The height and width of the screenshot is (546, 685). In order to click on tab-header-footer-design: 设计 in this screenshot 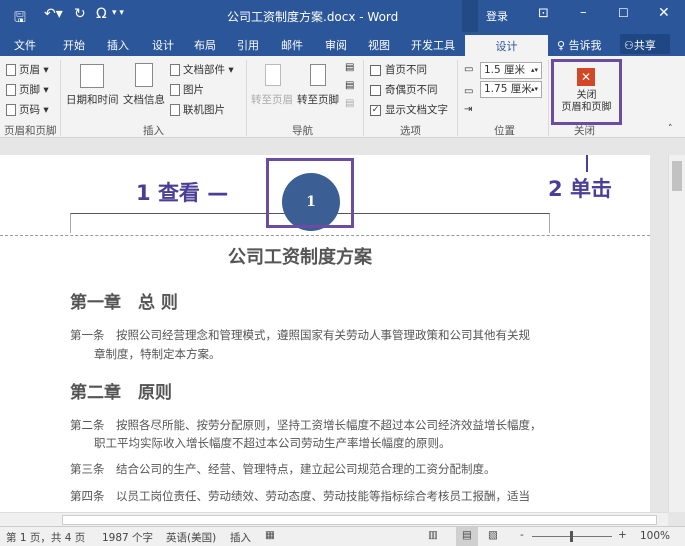, I will do `click(506, 45)`.